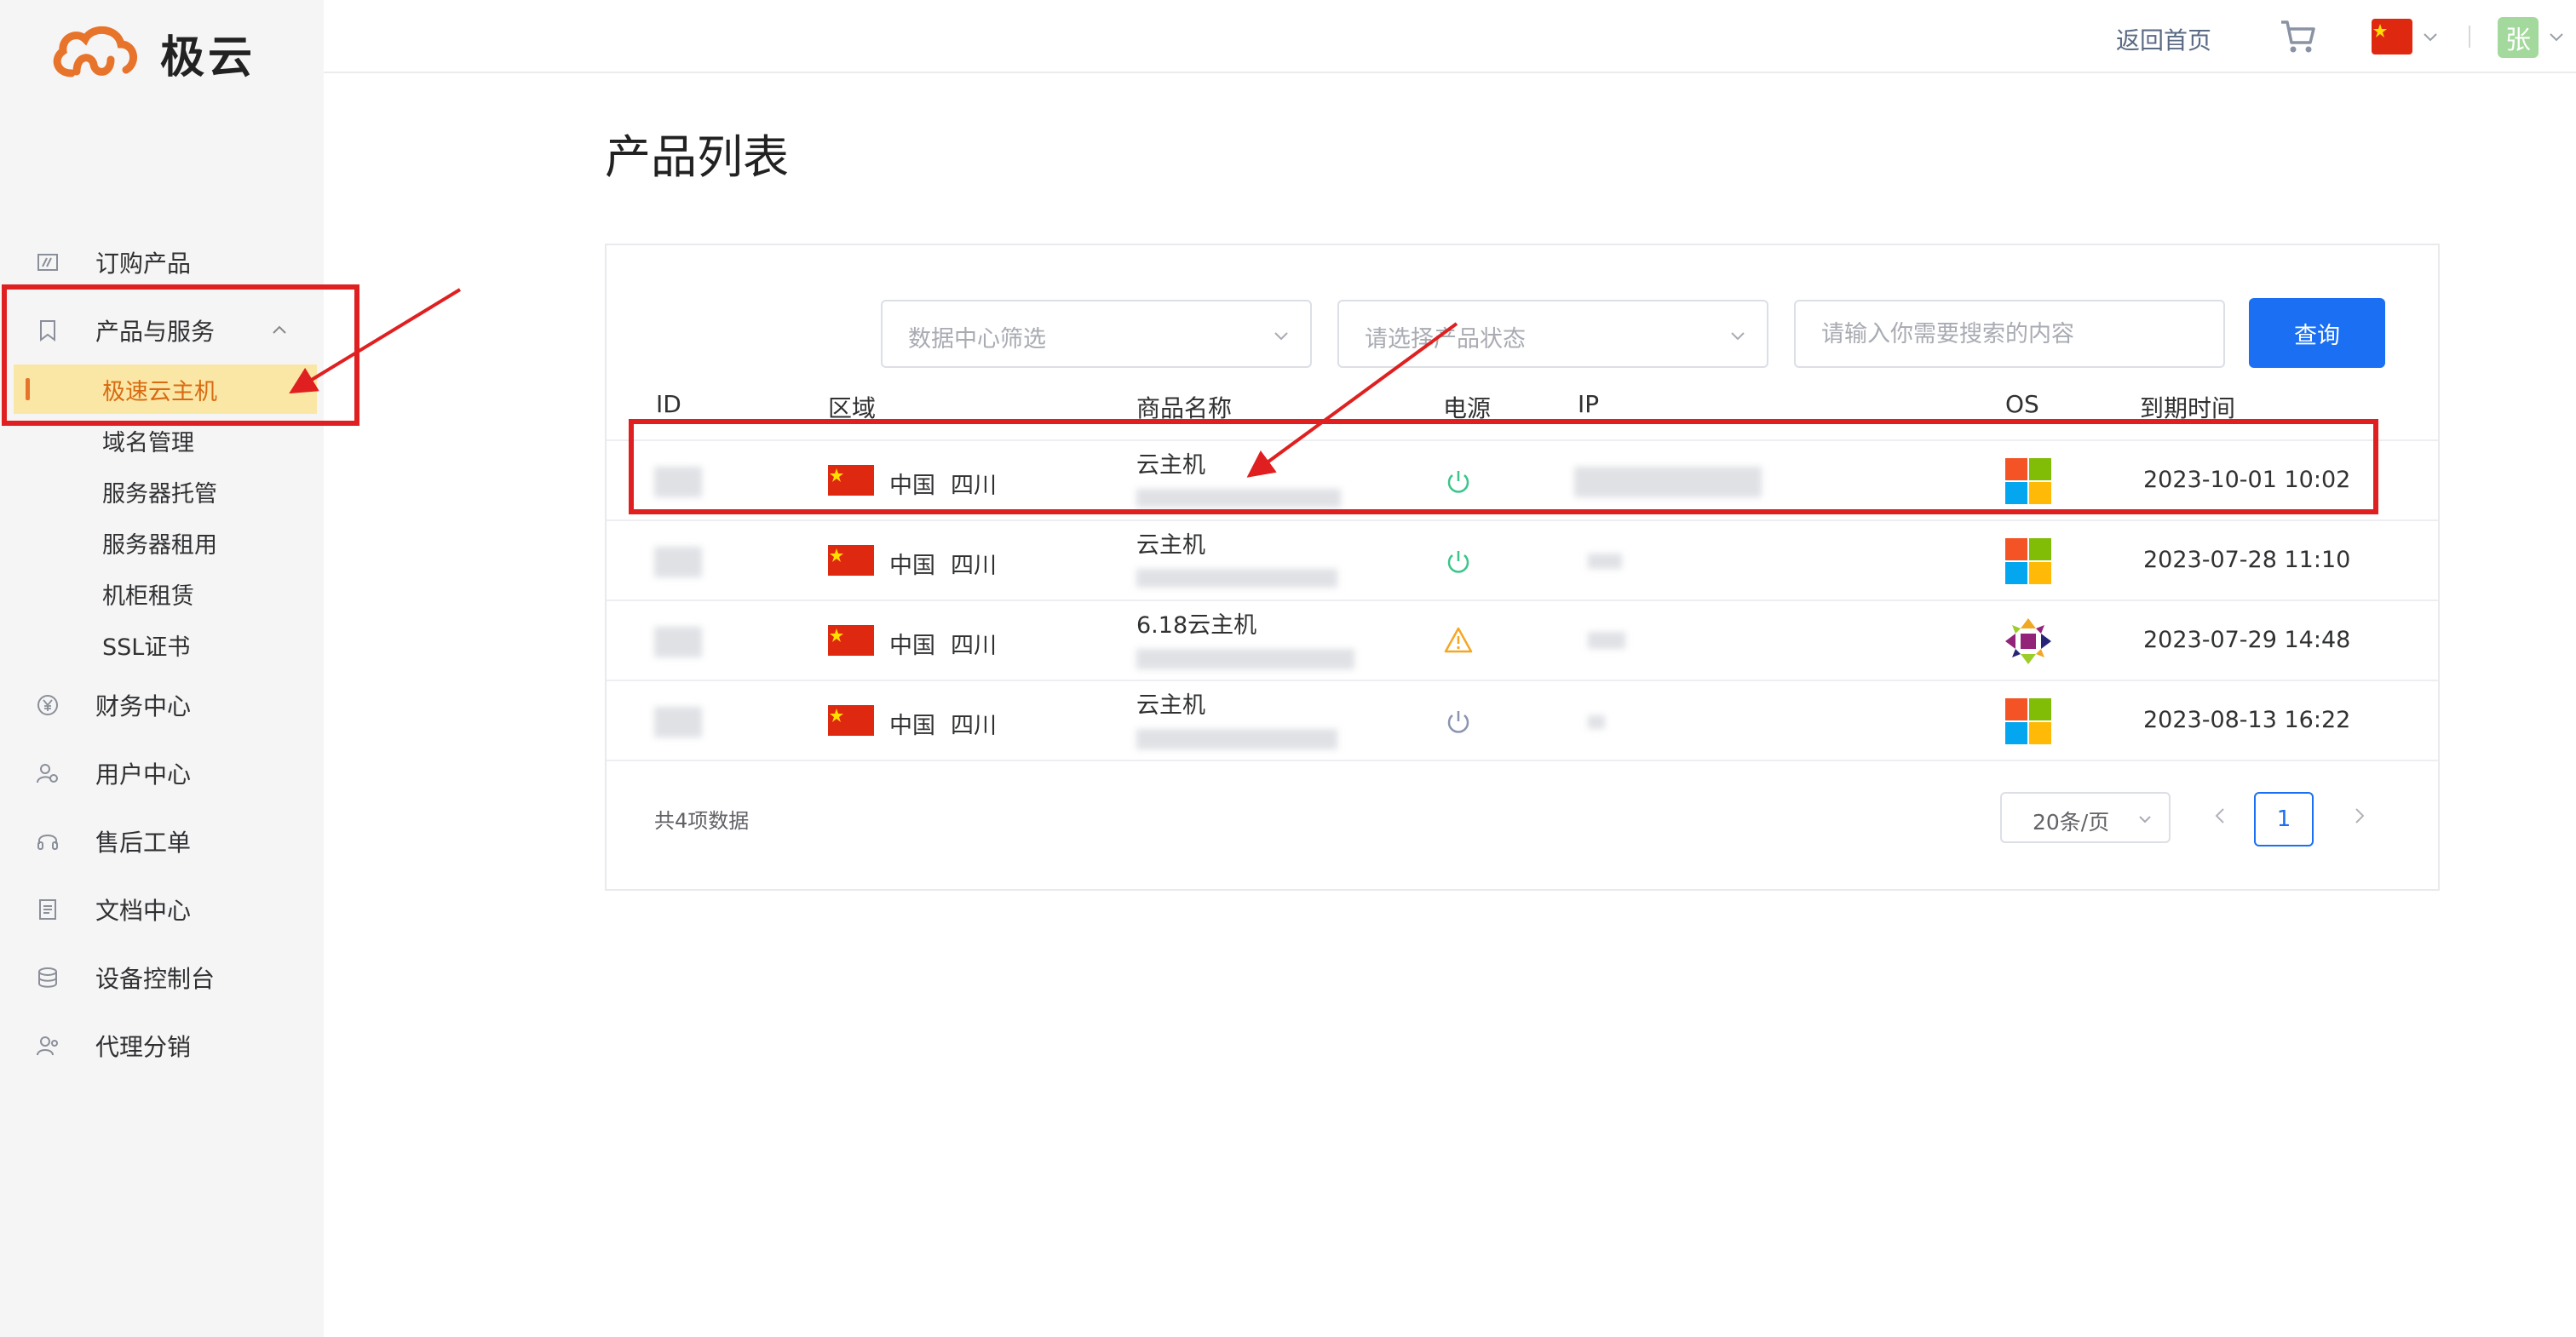  I want to click on datacenter-filter-select: 数据中心筛选, so click(1097, 334).